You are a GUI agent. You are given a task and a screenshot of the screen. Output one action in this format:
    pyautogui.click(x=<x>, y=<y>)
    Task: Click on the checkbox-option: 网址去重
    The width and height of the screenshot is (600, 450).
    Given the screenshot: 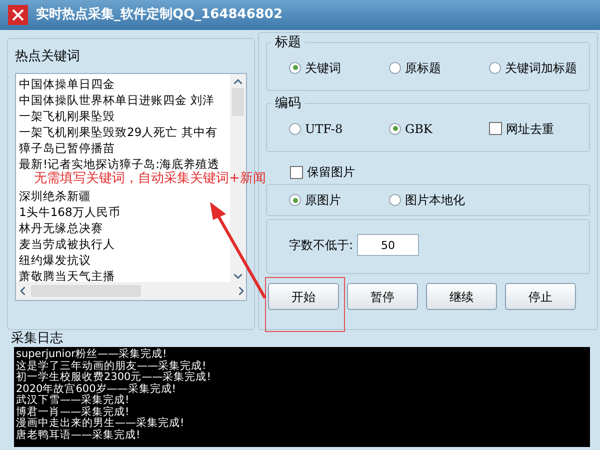 What is the action you would take?
    pyautogui.click(x=521, y=129)
    